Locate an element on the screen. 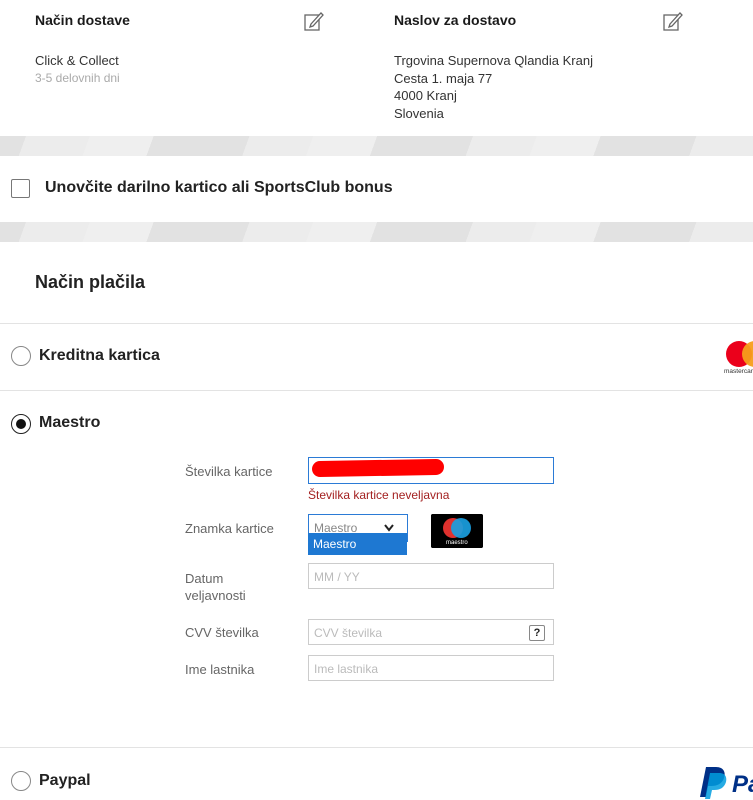  cvv-input: CVV številka is located at coordinates (431, 632).